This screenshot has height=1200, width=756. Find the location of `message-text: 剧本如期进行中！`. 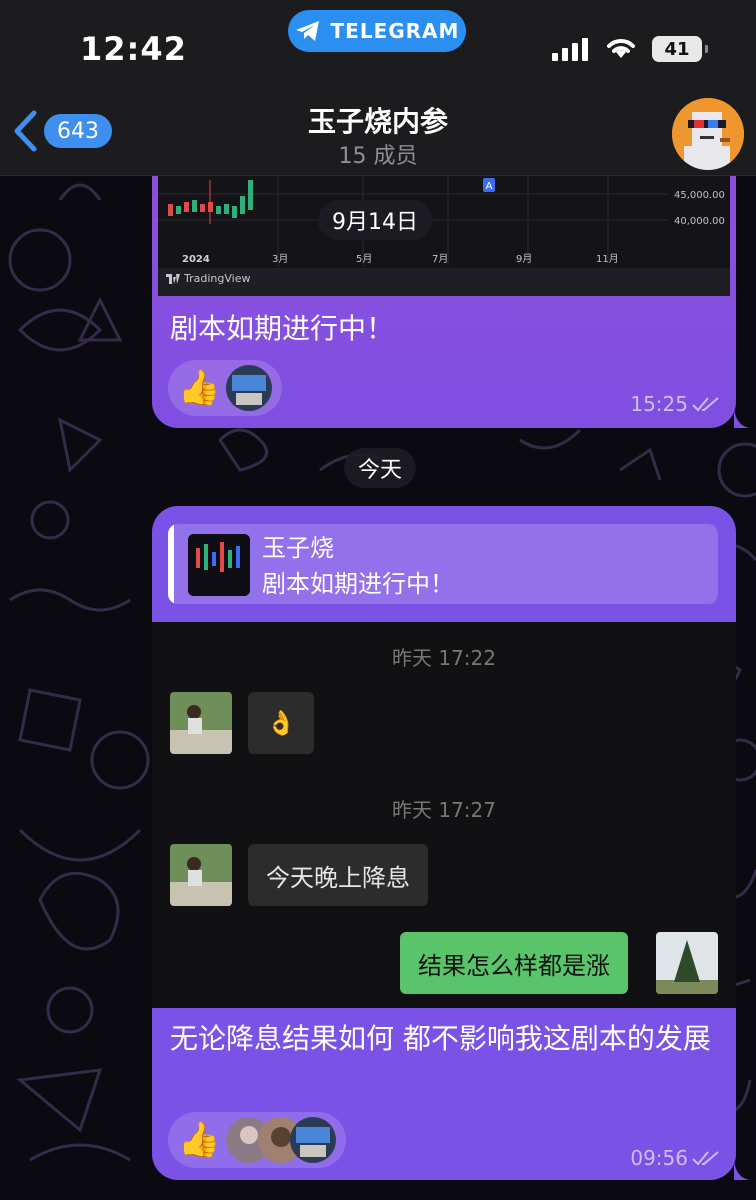

message-text: 剧本如期进行中！ is located at coordinates (282, 328).